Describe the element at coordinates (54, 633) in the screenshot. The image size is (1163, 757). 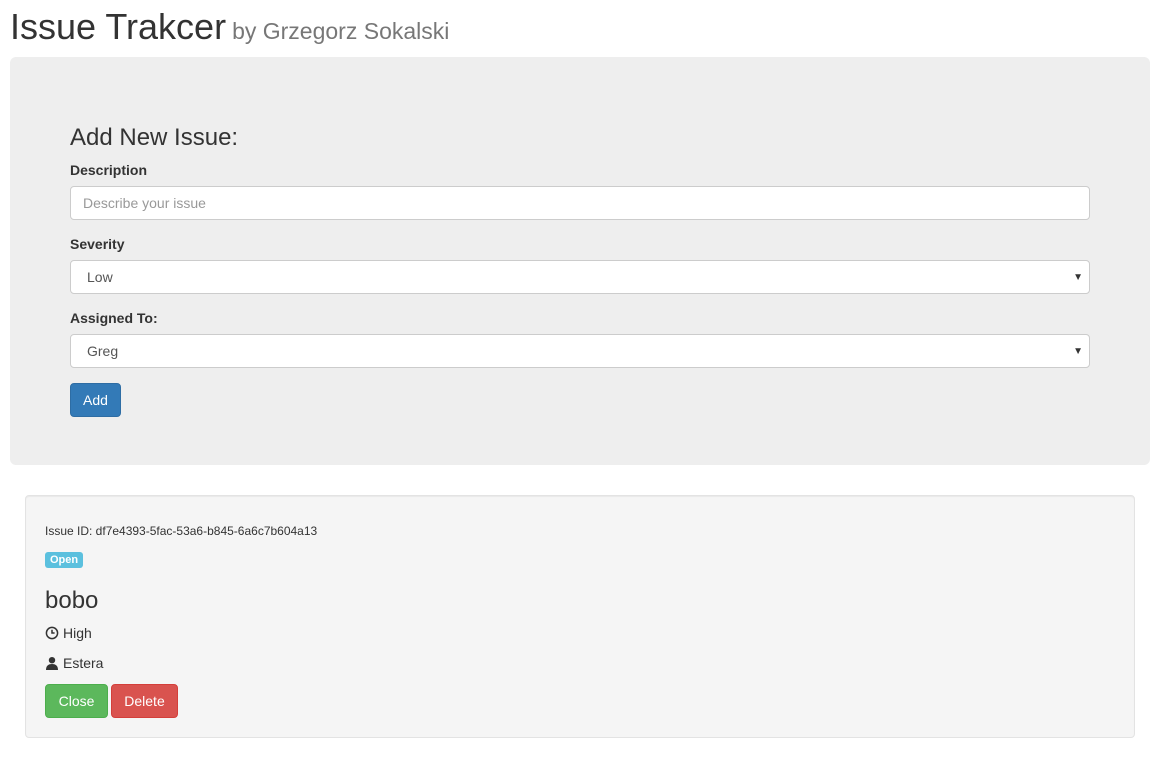
I see `clock-icon` at that location.